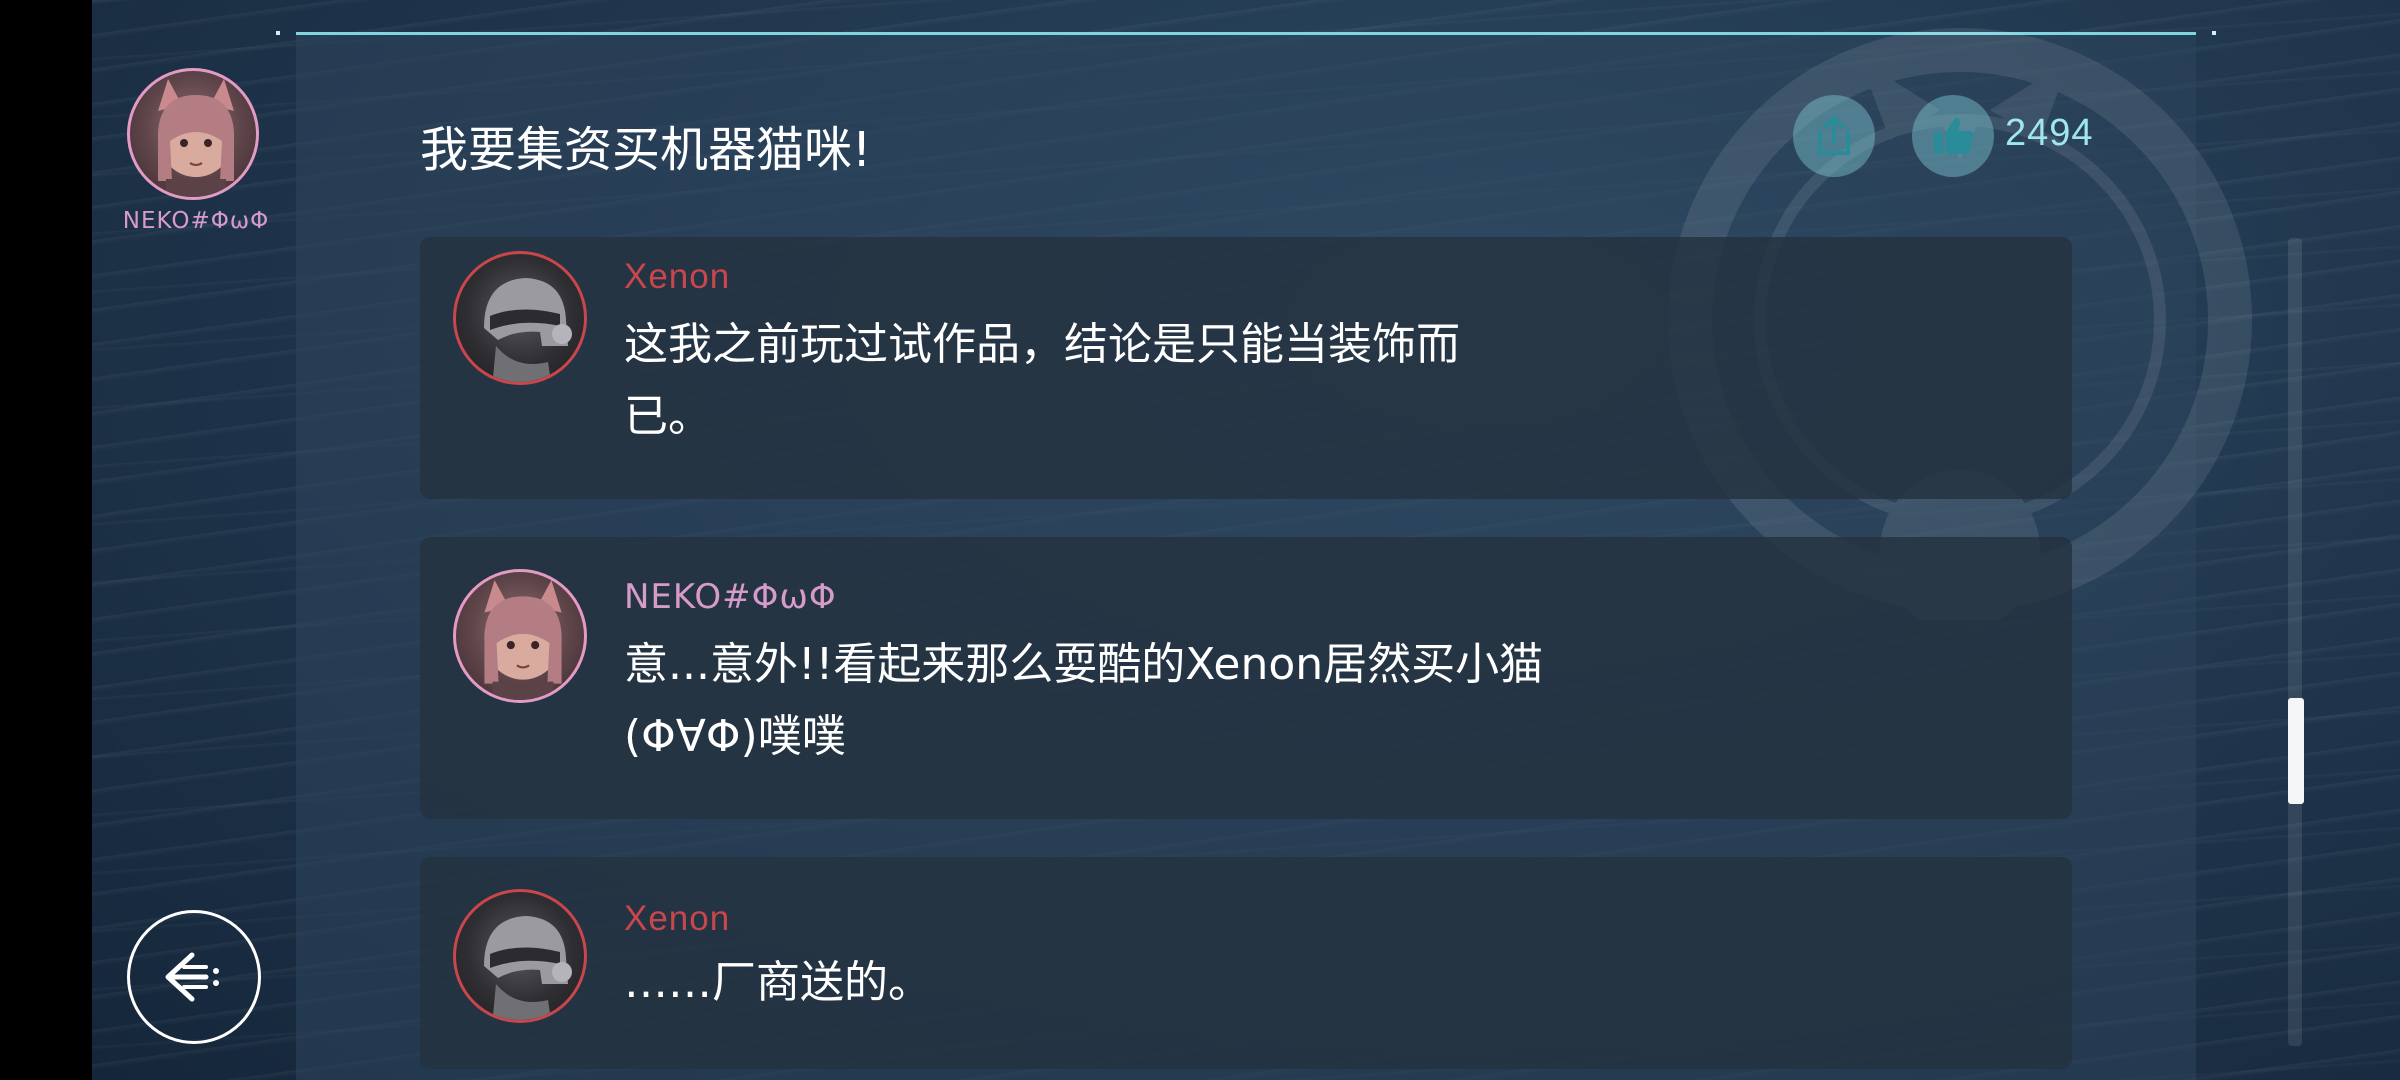 The image size is (2400, 1080). Describe the element at coordinates (668, 416) in the screenshot. I see `comment-line: 已。` at that location.